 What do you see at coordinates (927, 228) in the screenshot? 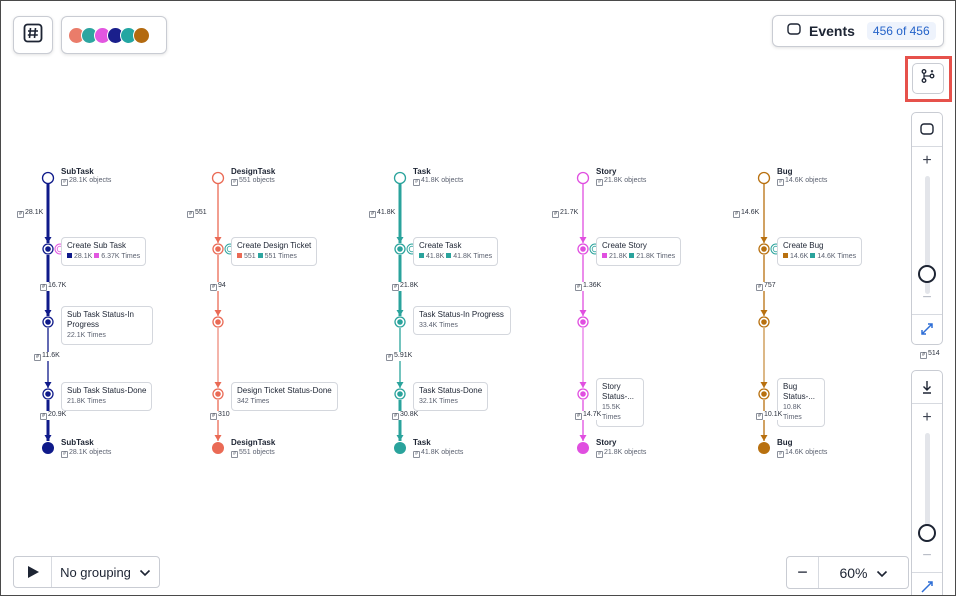
I see `zoom-panel-objects: + −` at bounding box center [927, 228].